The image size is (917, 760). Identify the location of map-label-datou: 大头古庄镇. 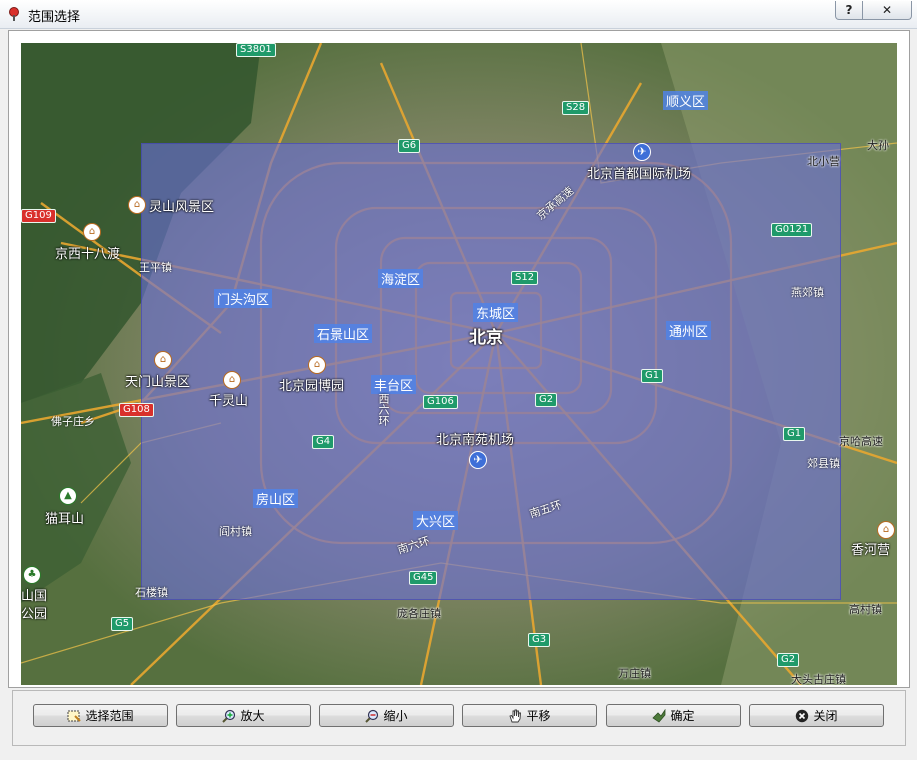
(818, 679).